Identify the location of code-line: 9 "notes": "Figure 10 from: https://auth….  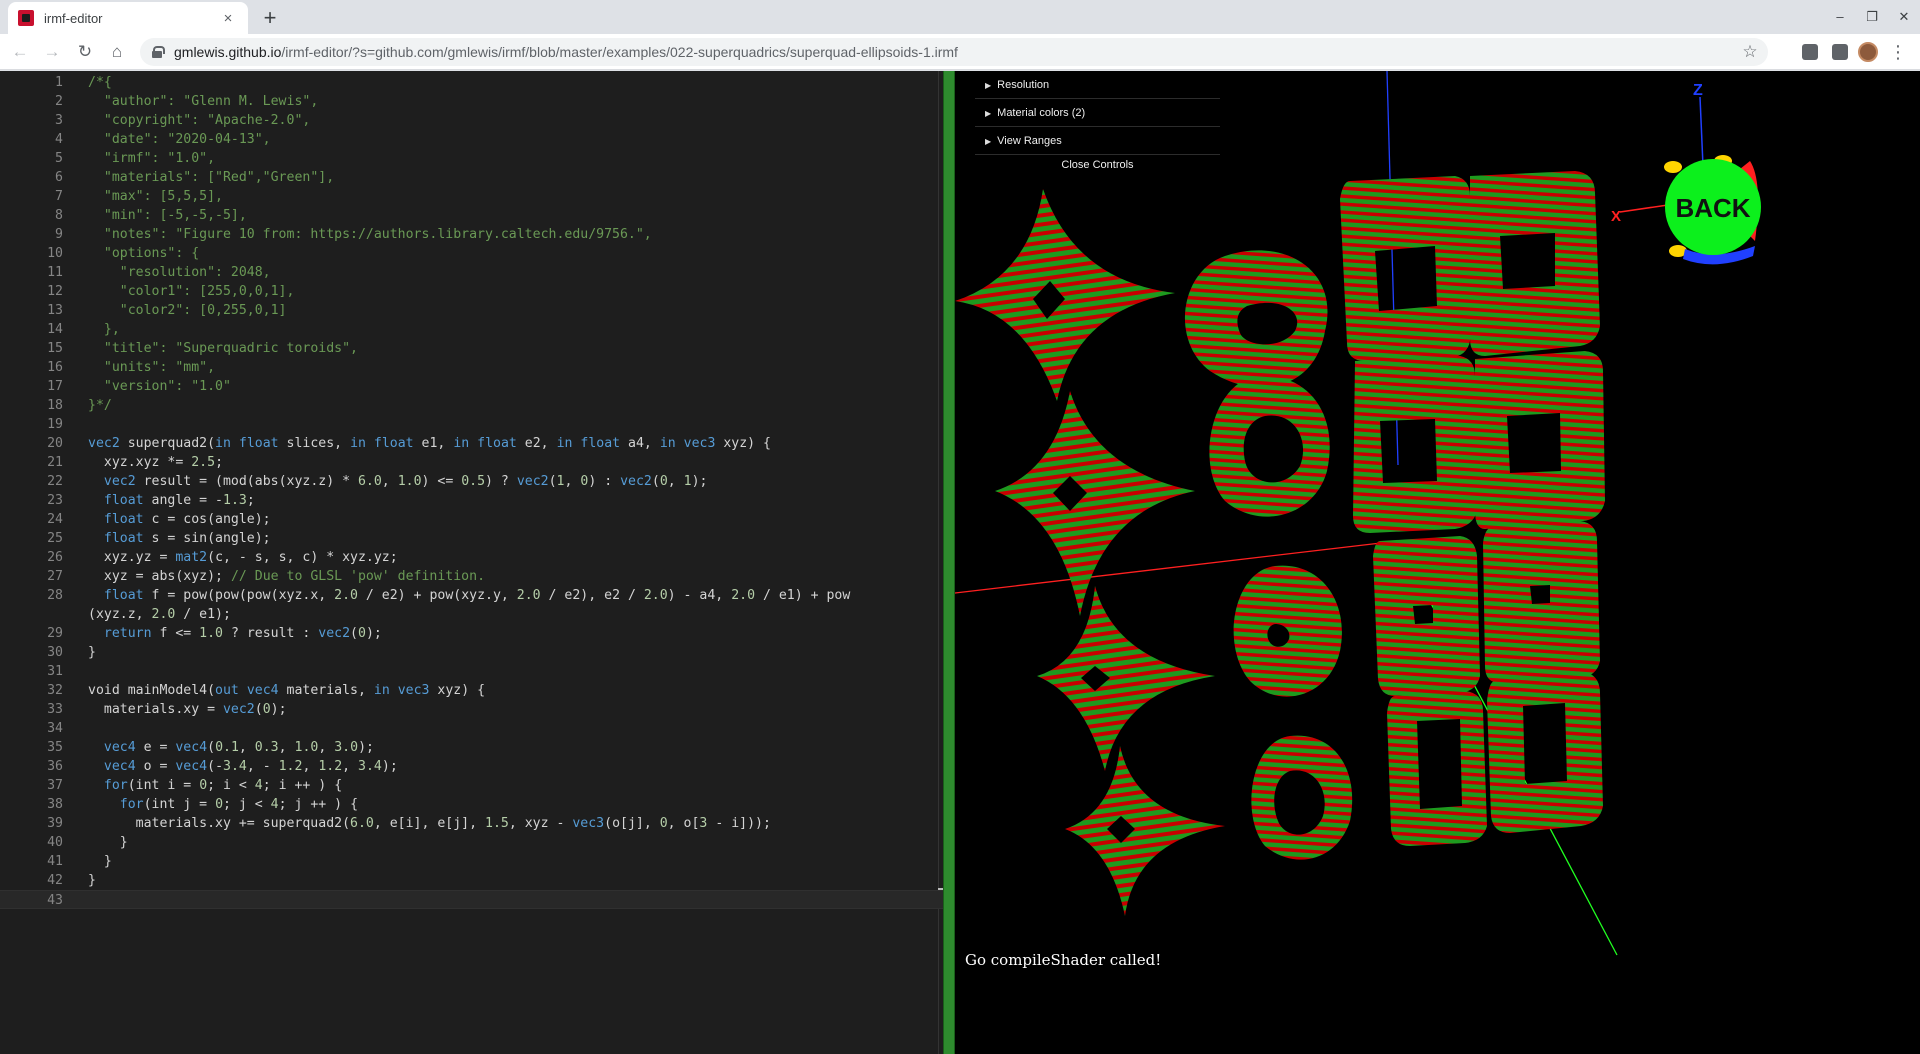
(471, 234).